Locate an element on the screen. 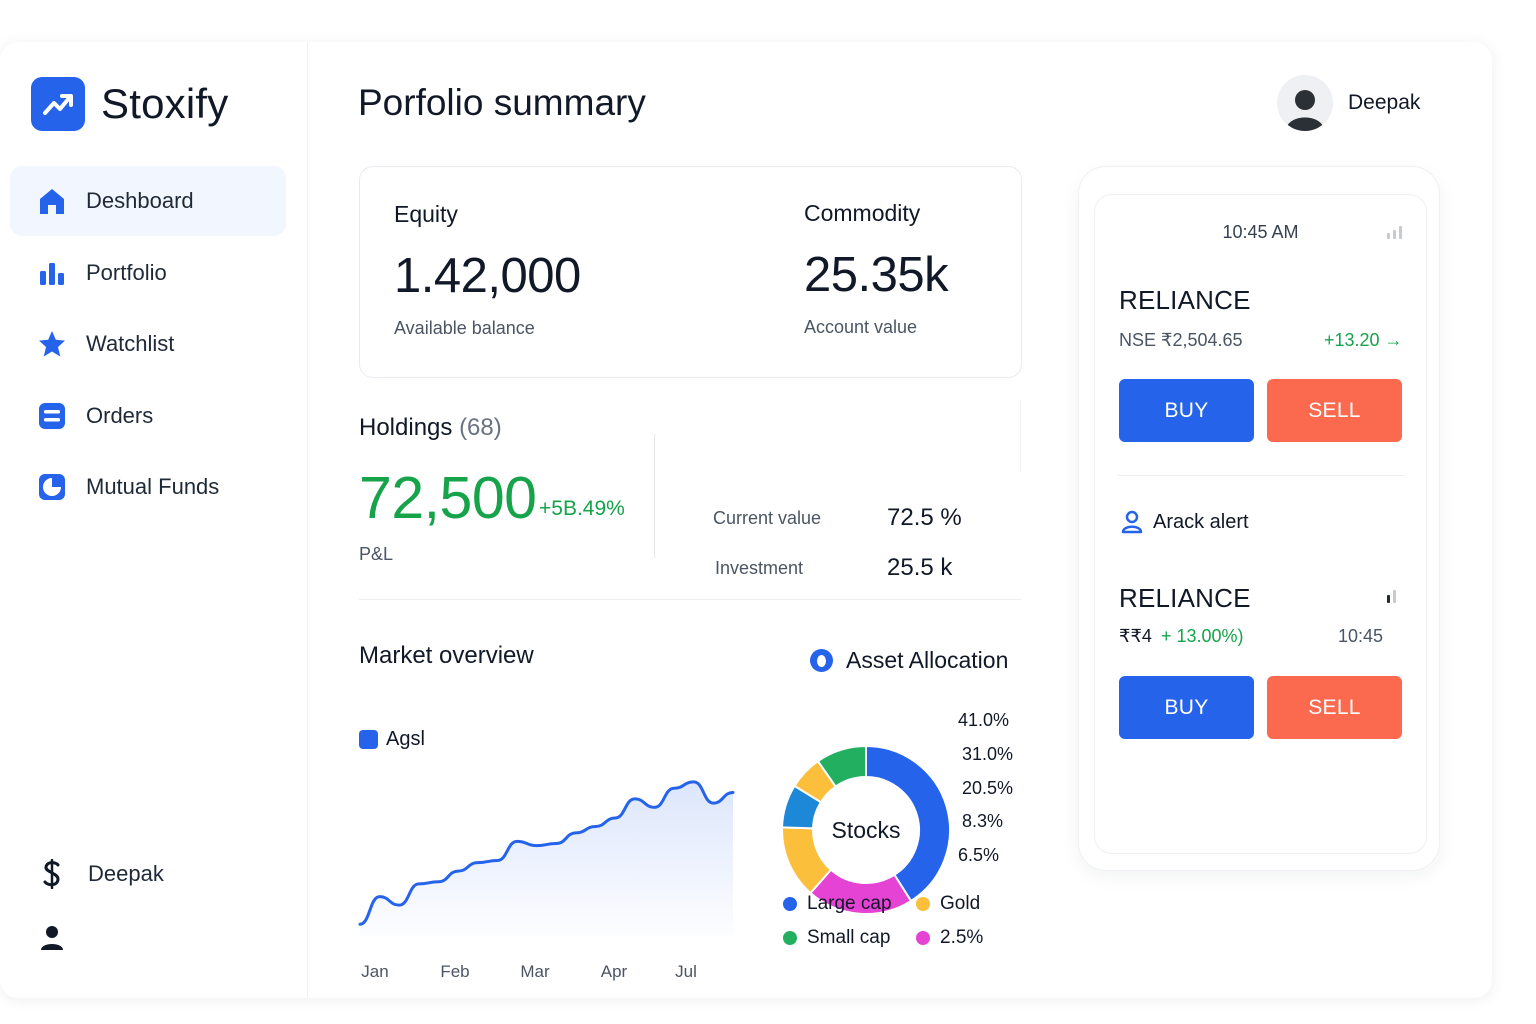 This screenshot has height=1024, width=1536. sidebar-item-dashboard: Deshboard is located at coordinates (148, 201).